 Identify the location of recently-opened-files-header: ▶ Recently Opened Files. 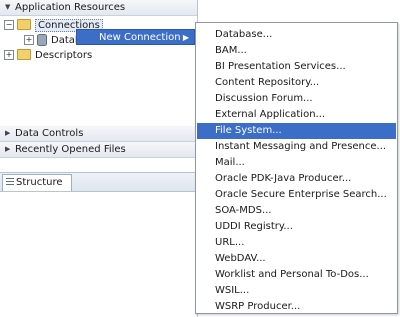
(98, 150).